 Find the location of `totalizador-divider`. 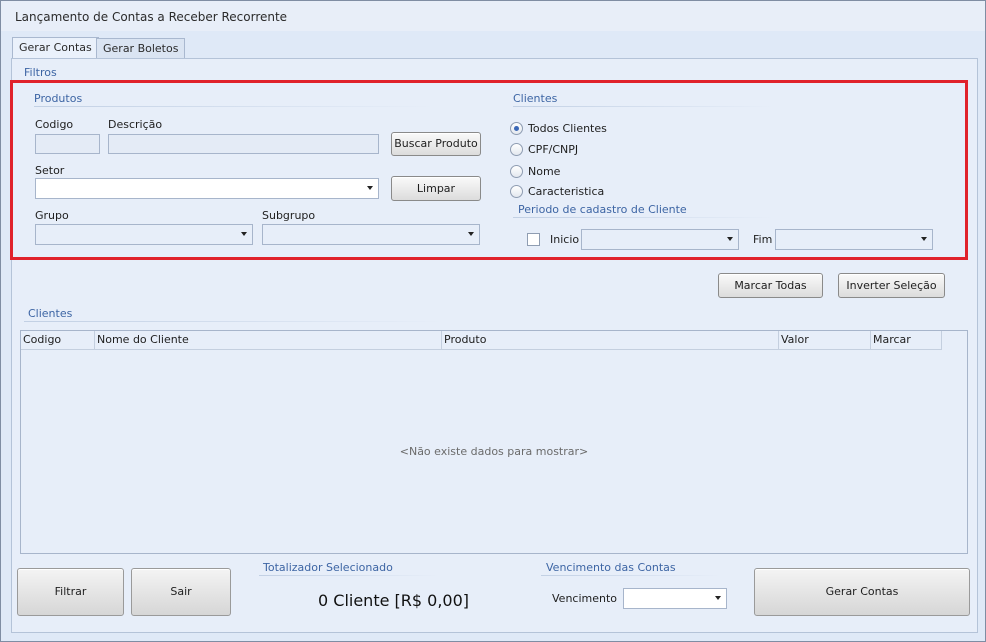

totalizador-divider is located at coordinates (349, 575).